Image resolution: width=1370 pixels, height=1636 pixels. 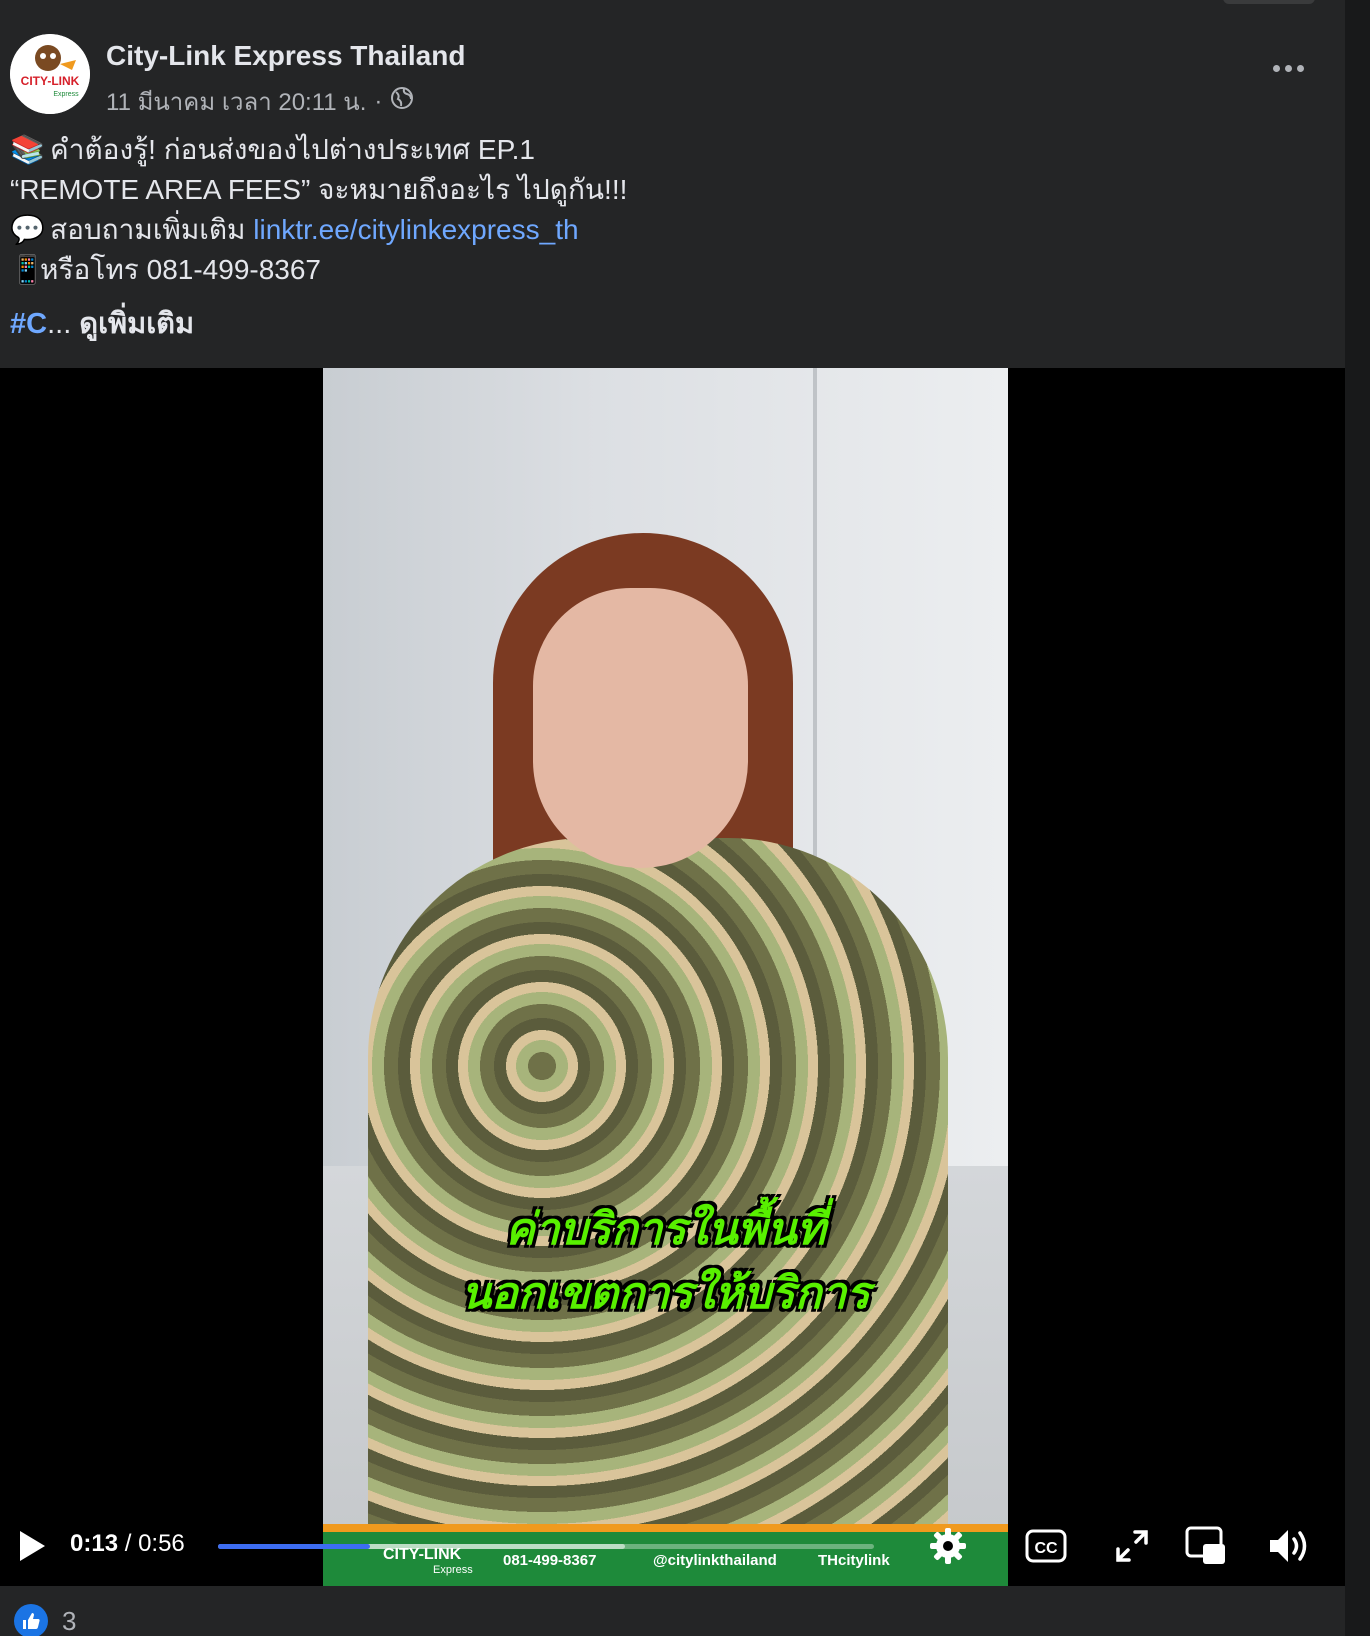 What do you see at coordinates (294, 1546) in the screenshot?
I see `played-bar` at bounding box center [294, 1546].